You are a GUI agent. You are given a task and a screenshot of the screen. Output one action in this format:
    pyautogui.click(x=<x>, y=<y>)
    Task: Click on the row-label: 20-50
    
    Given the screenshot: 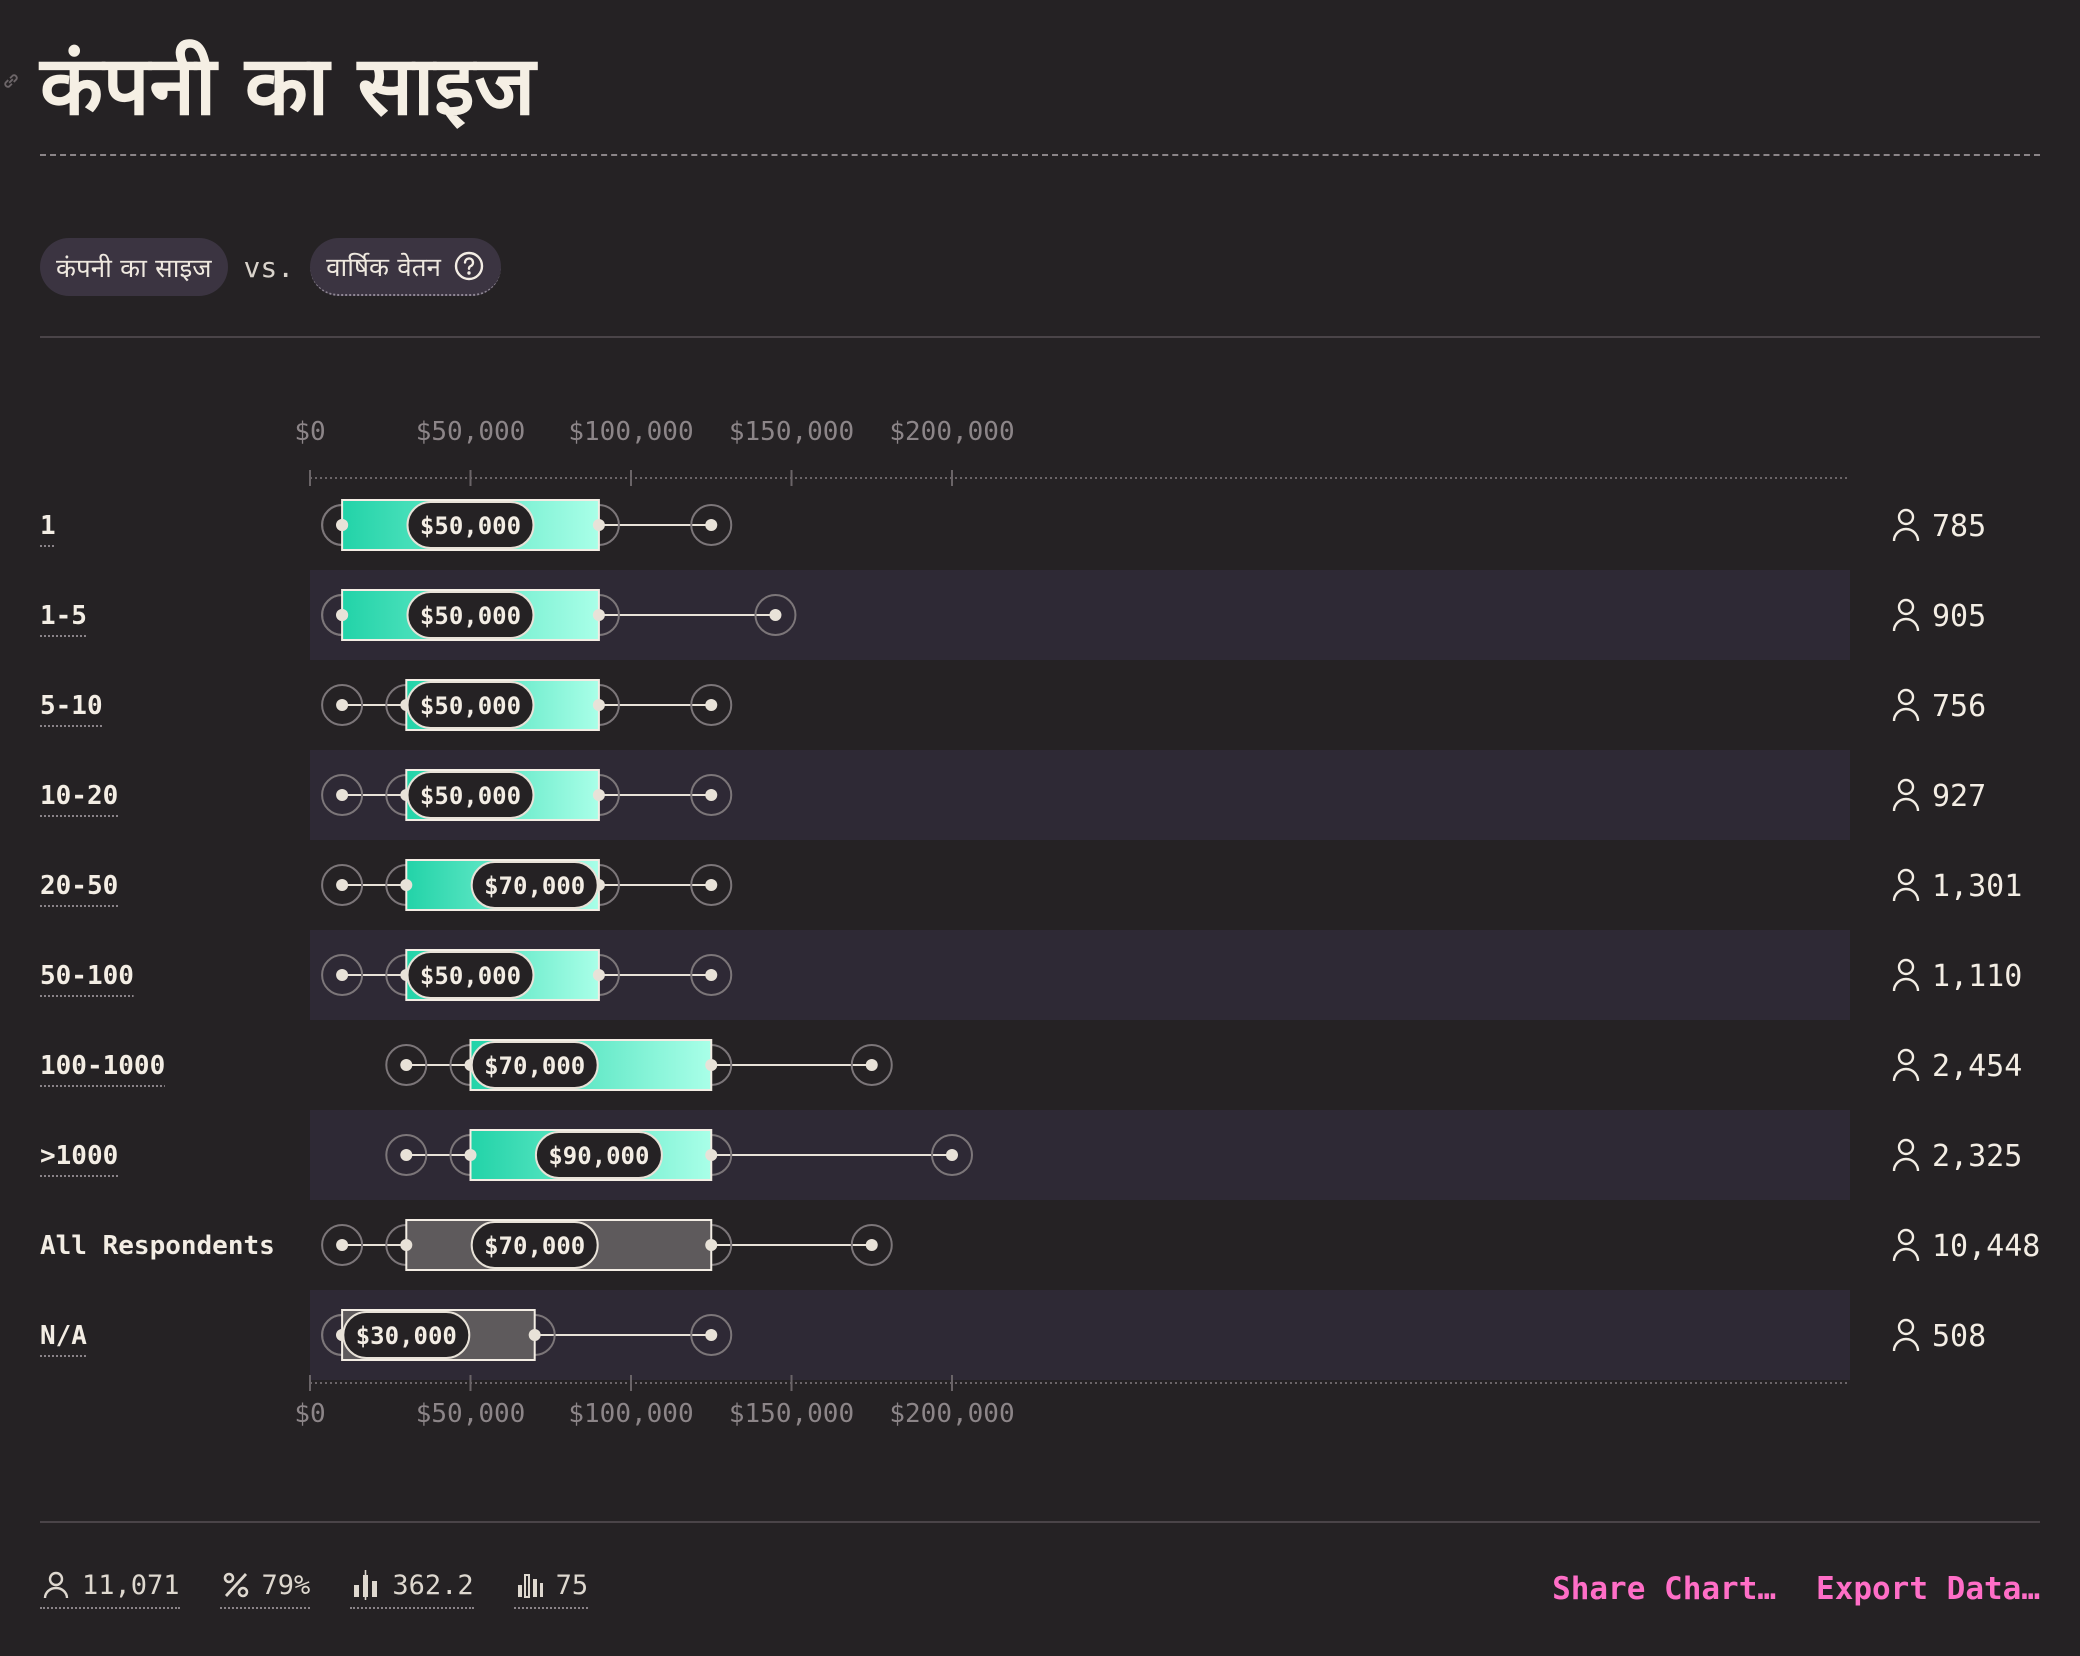 What is the action you would take?
    pyautogui.click(x=79, y=886)
    